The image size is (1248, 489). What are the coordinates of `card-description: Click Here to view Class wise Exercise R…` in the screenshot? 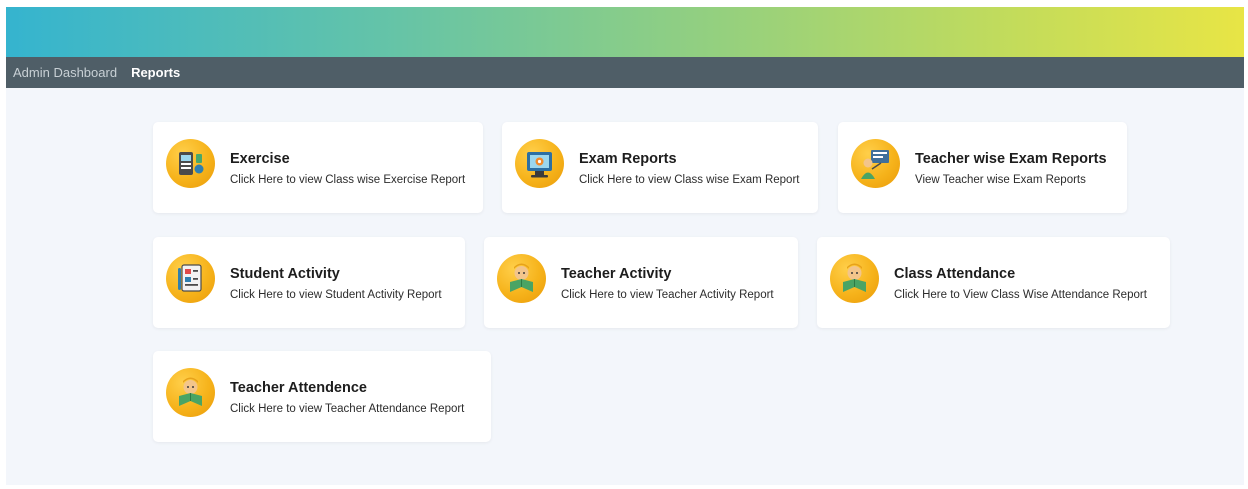 It's located at (348, 180).